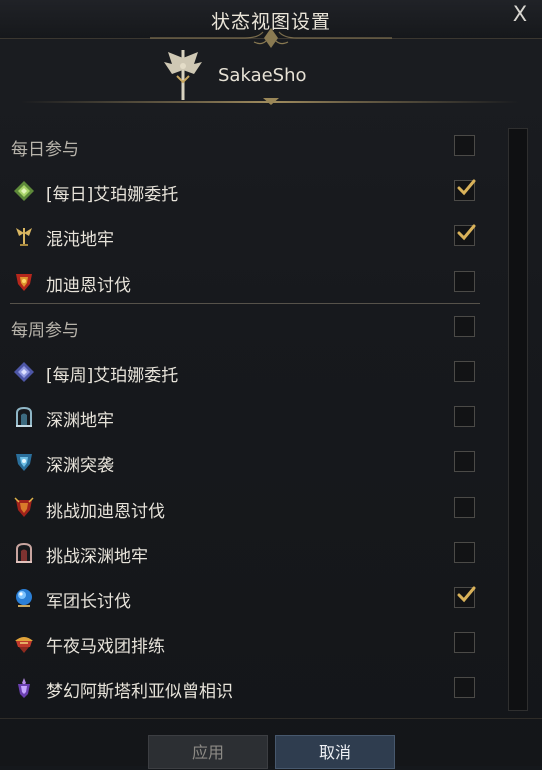  What do you see at coordinates (105, 647) in the screenshot?
I see `list-item-label: 午夜马戏团排练` at bounding box center [105, 647].